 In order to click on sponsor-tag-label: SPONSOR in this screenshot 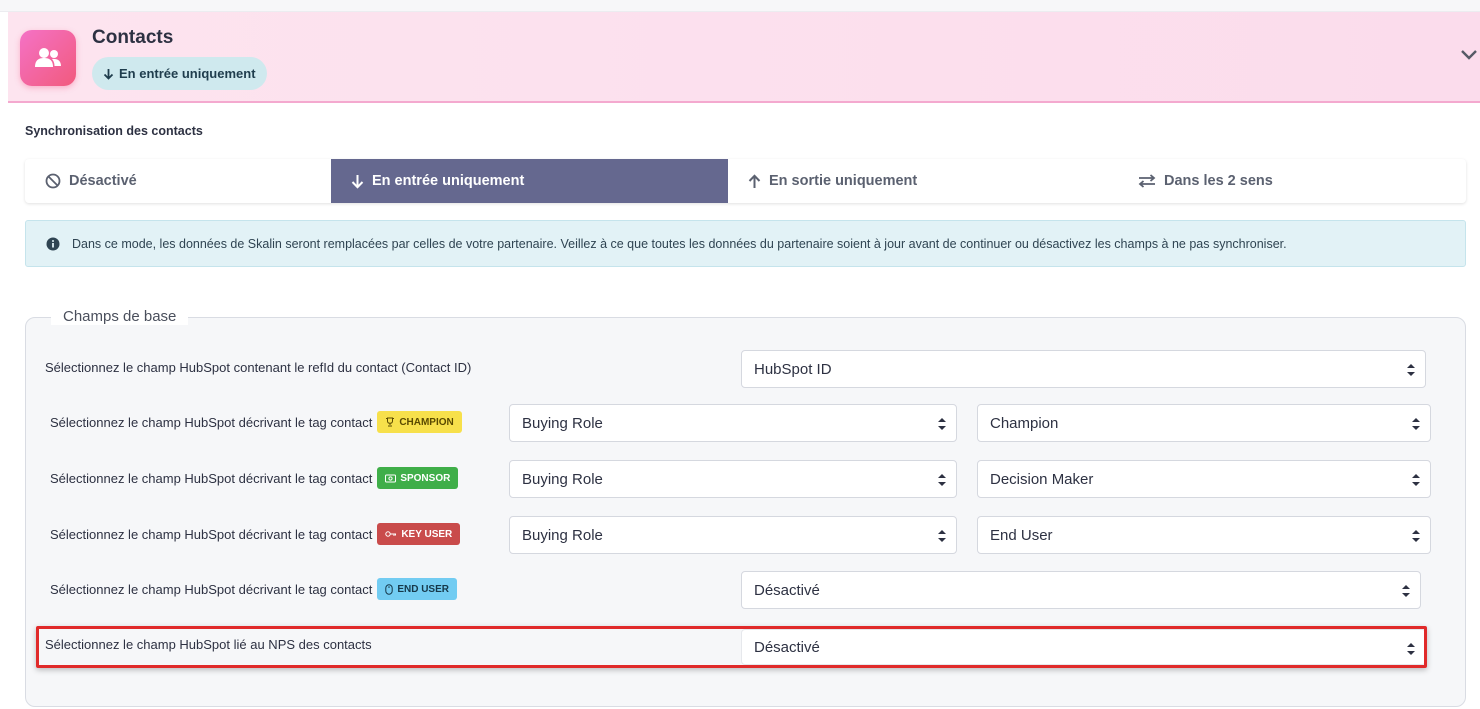, I will do `click(425, 478)`.